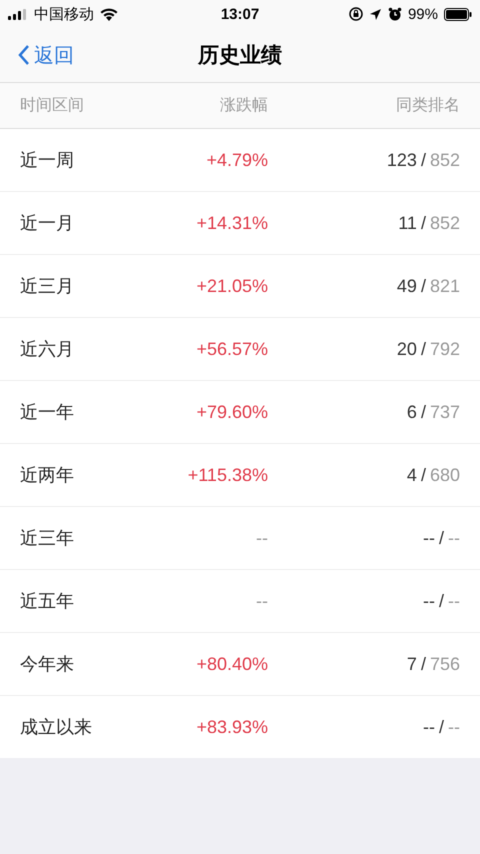  What do you see at coordinates (401, 160) in the screenshot?
I see `rank-value: 123` at bounding box center [401, 160].